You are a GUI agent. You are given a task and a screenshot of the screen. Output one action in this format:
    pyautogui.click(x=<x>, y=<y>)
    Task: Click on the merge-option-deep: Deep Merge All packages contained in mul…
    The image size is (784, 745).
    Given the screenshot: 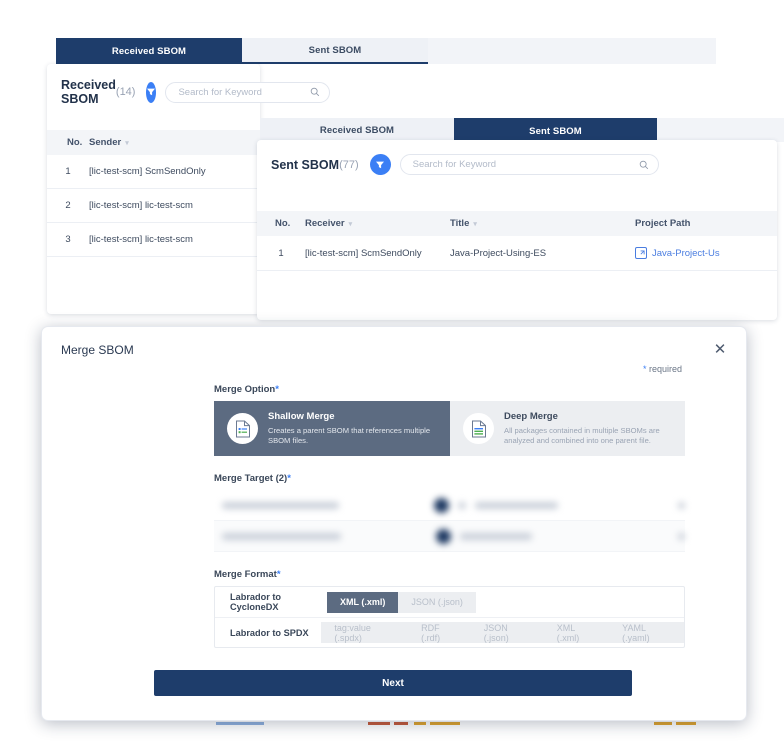 What is the action you would take?
    pyautogui.click(x=567, y=428)
    